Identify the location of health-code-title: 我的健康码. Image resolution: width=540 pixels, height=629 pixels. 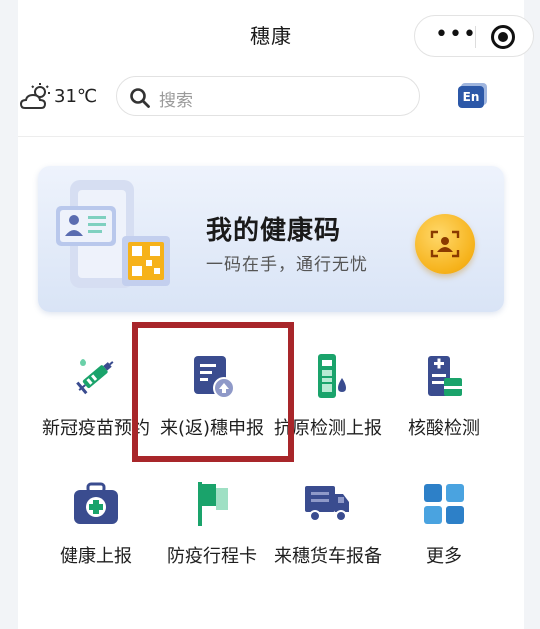
(274, 231).